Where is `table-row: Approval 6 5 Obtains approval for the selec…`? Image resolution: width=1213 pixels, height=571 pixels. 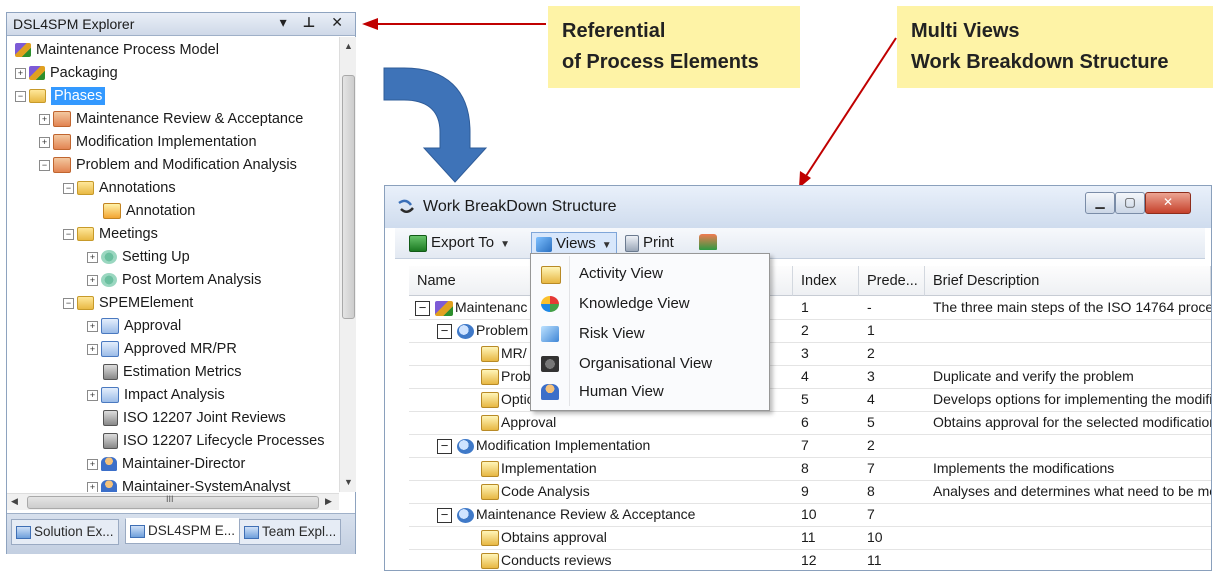 table-row: Approval 6 5 Obtains approval for the selec… is located at coordinates (810, 423).